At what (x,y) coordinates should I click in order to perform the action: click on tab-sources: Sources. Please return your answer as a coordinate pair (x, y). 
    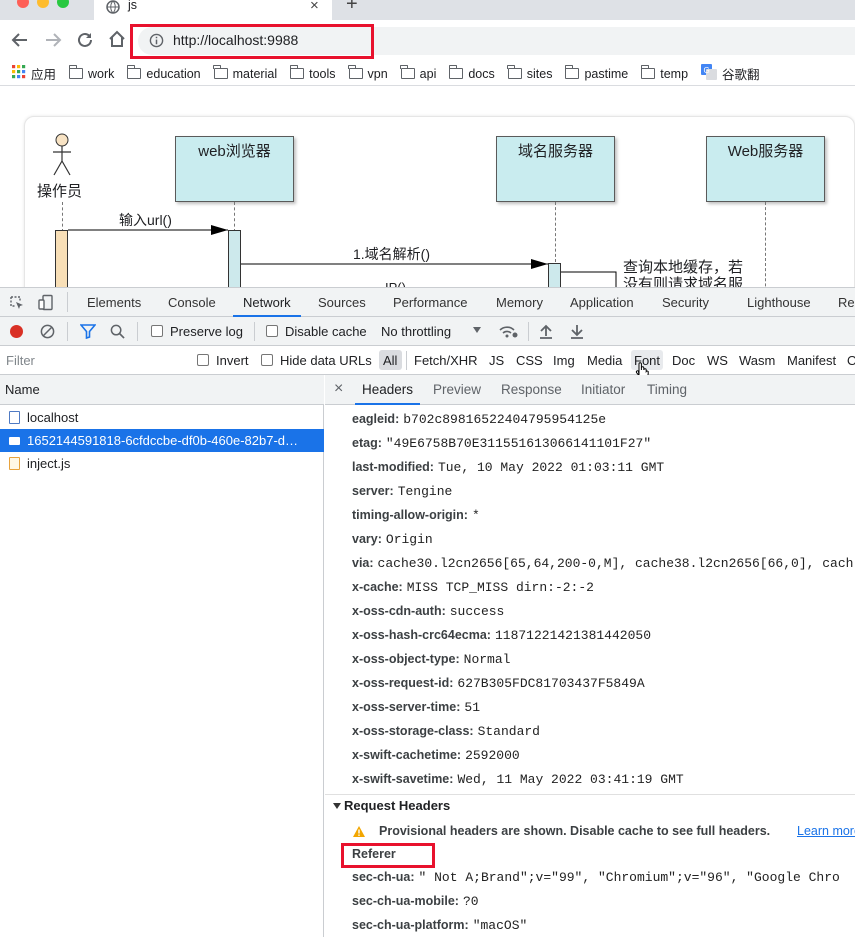
    Looking at the image, I should click on (342, 302).